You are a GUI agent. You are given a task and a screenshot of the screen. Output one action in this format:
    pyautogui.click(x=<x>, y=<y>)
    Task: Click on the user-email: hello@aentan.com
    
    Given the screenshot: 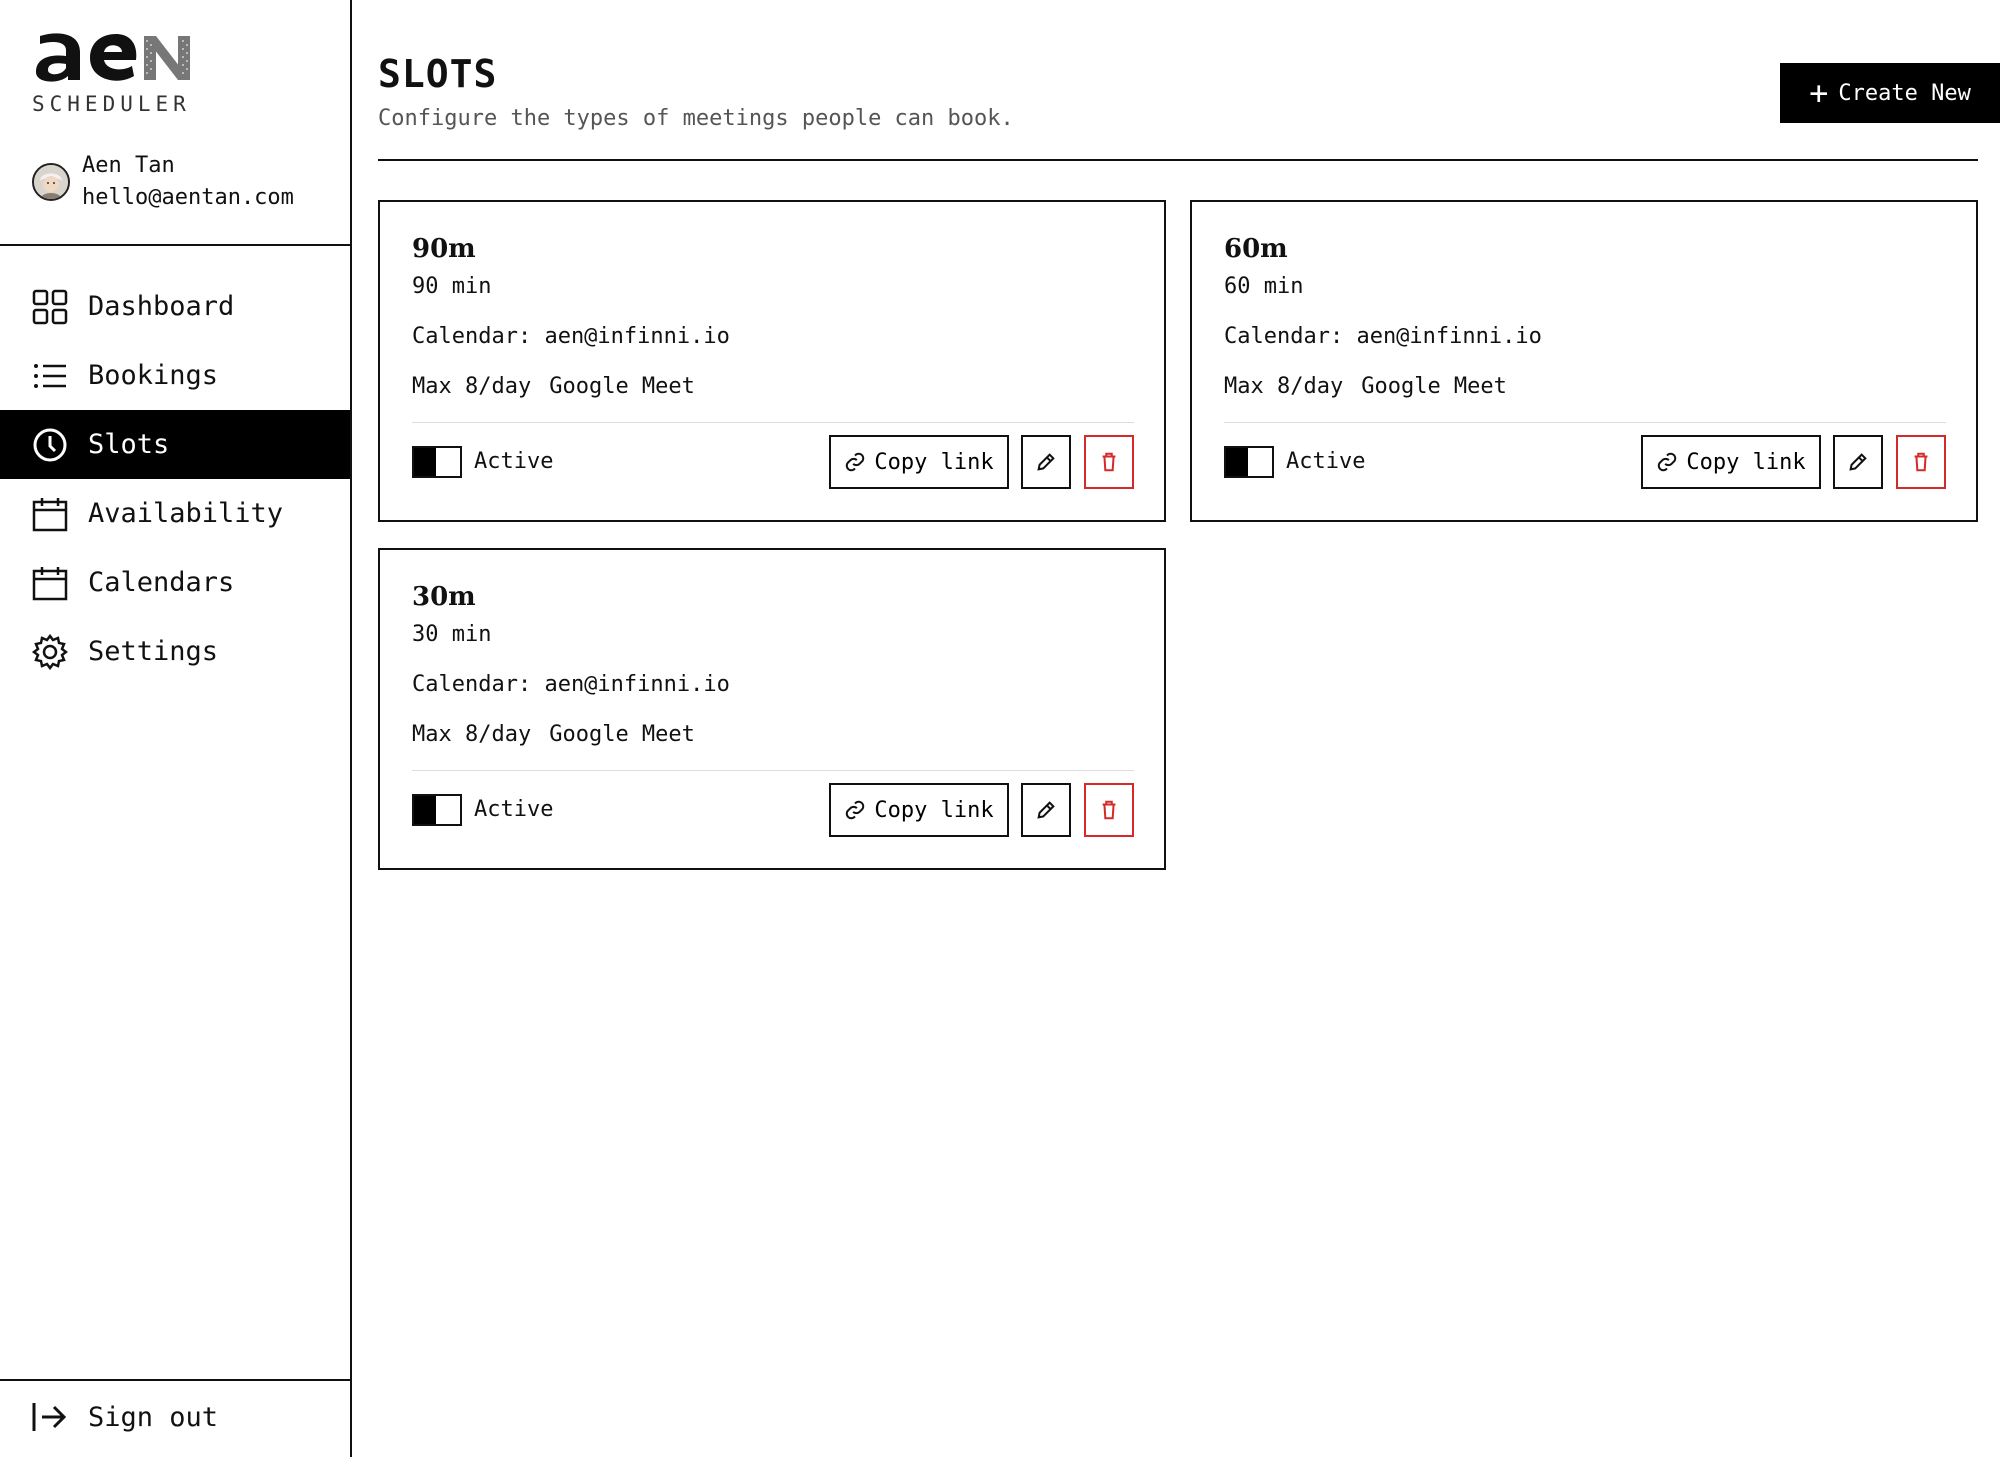 What is the action you would take?
    pyautogui.click(x=188, y=197)
    